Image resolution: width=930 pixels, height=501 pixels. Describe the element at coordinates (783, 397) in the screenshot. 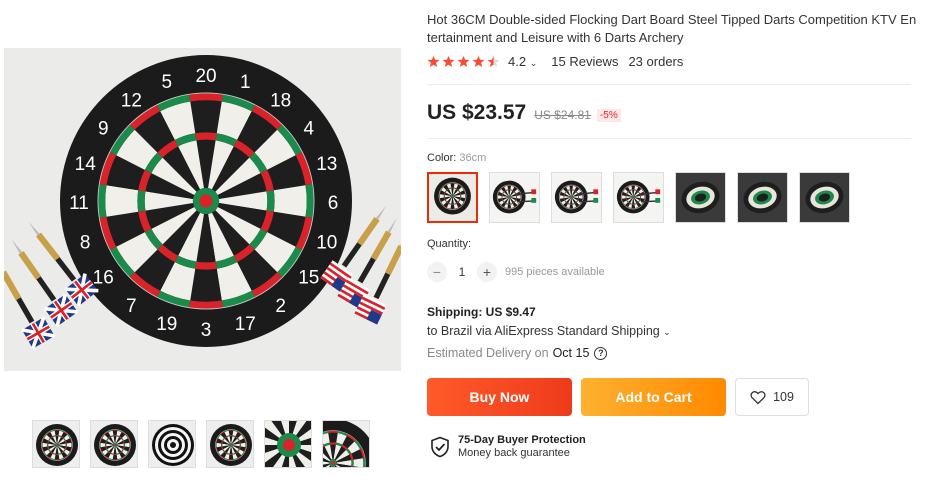

I see `wishlist-count: 109` at that location.